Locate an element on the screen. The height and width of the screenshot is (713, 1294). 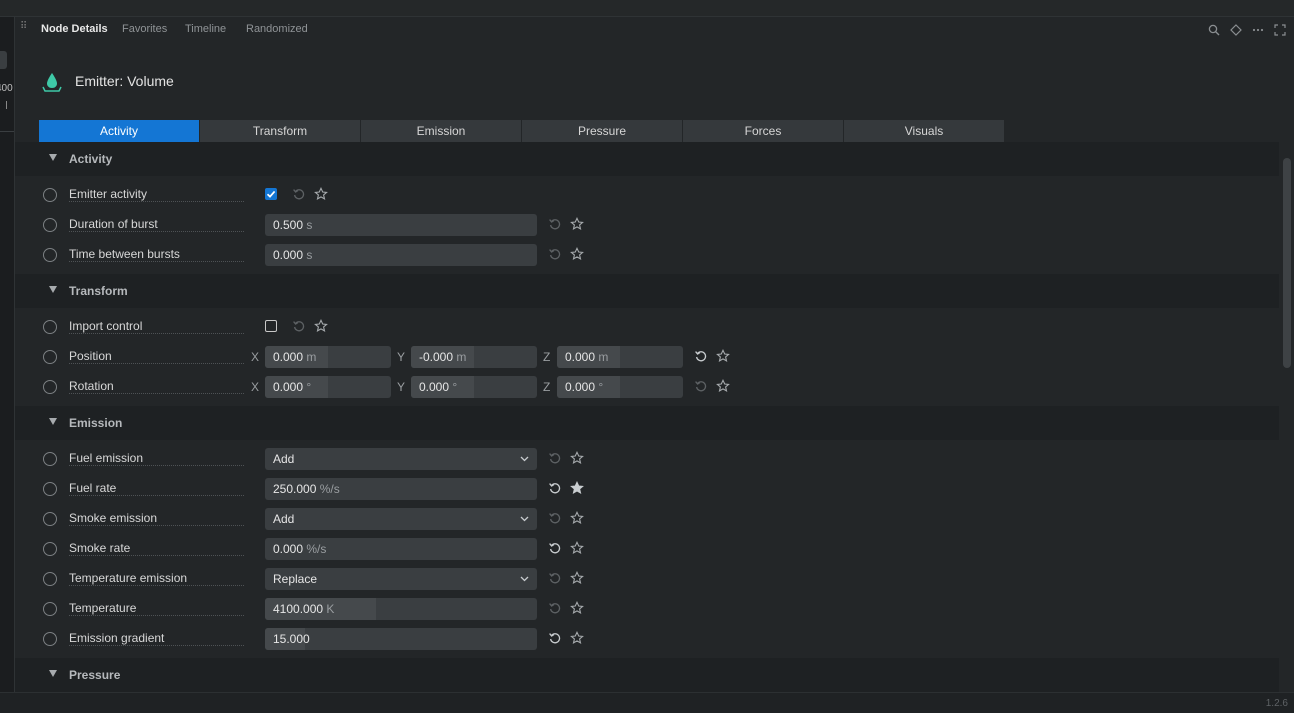
section-header-activity: Activity is located at coordinates (647, 159).